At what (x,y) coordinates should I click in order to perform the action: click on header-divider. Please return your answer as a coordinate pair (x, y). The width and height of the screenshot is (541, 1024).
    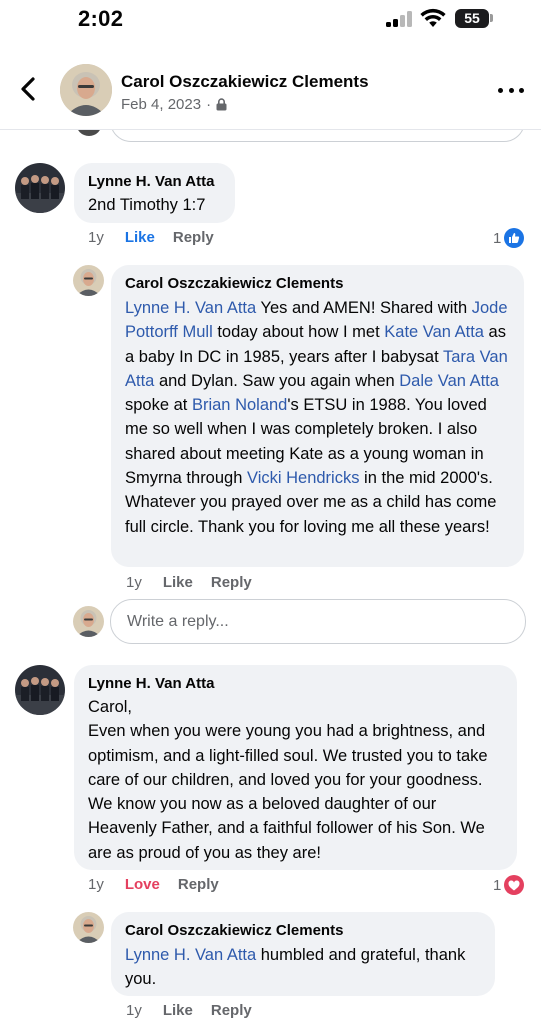
    Looking at the image, I should click on (270, 129).